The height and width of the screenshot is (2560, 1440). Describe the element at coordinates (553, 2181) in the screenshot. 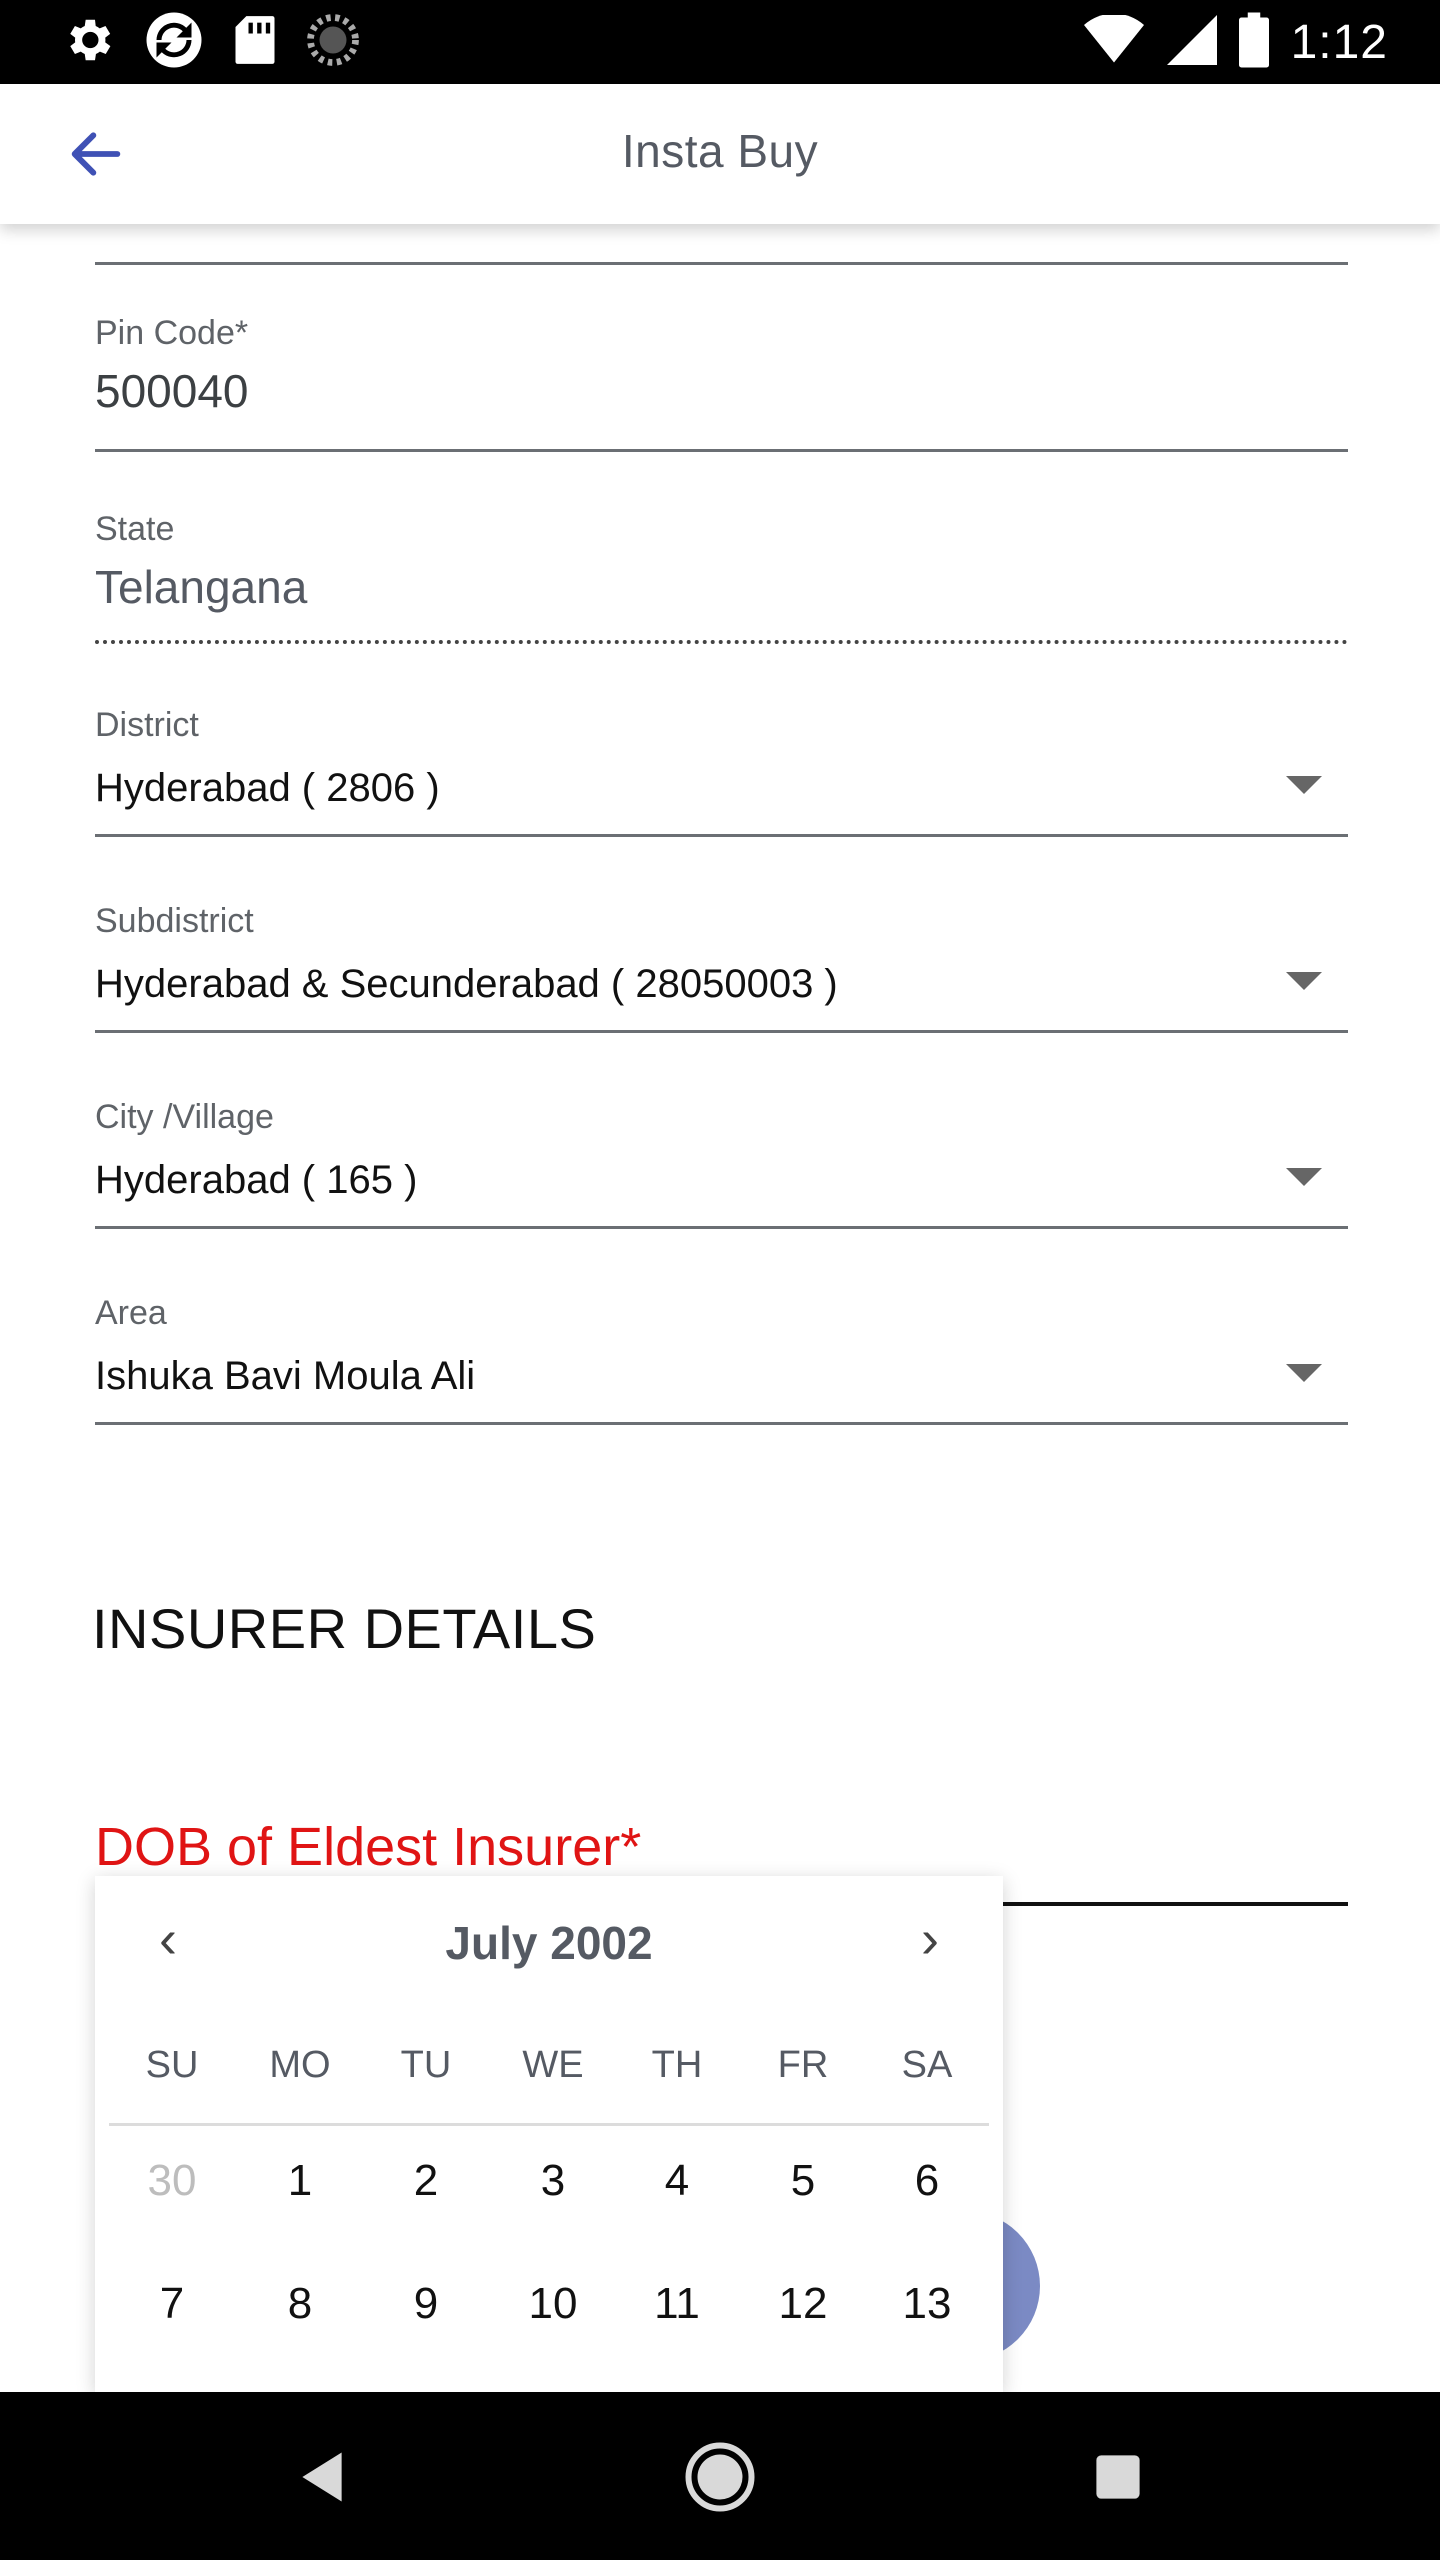

I see `calendar-day: 3` at that location.